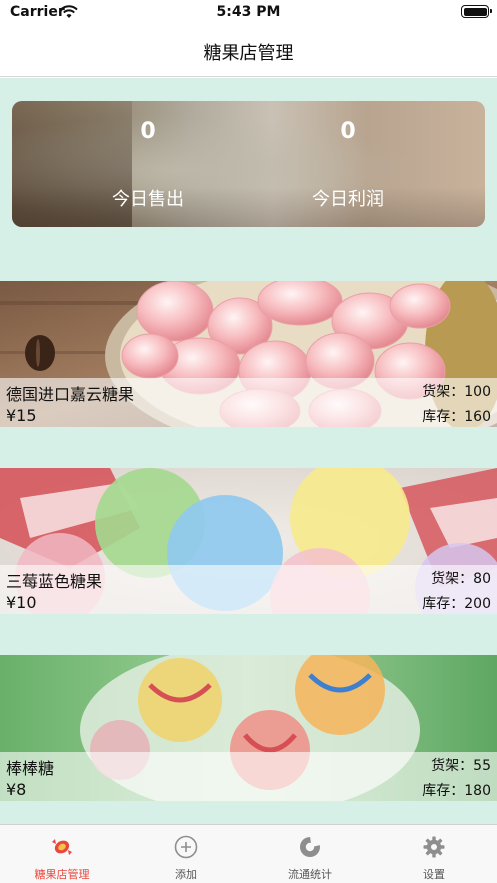  What do you see at coordinates (434, 874) in the screenshot?
I see `tab-label: 设置` at bounding box center [434, 874].